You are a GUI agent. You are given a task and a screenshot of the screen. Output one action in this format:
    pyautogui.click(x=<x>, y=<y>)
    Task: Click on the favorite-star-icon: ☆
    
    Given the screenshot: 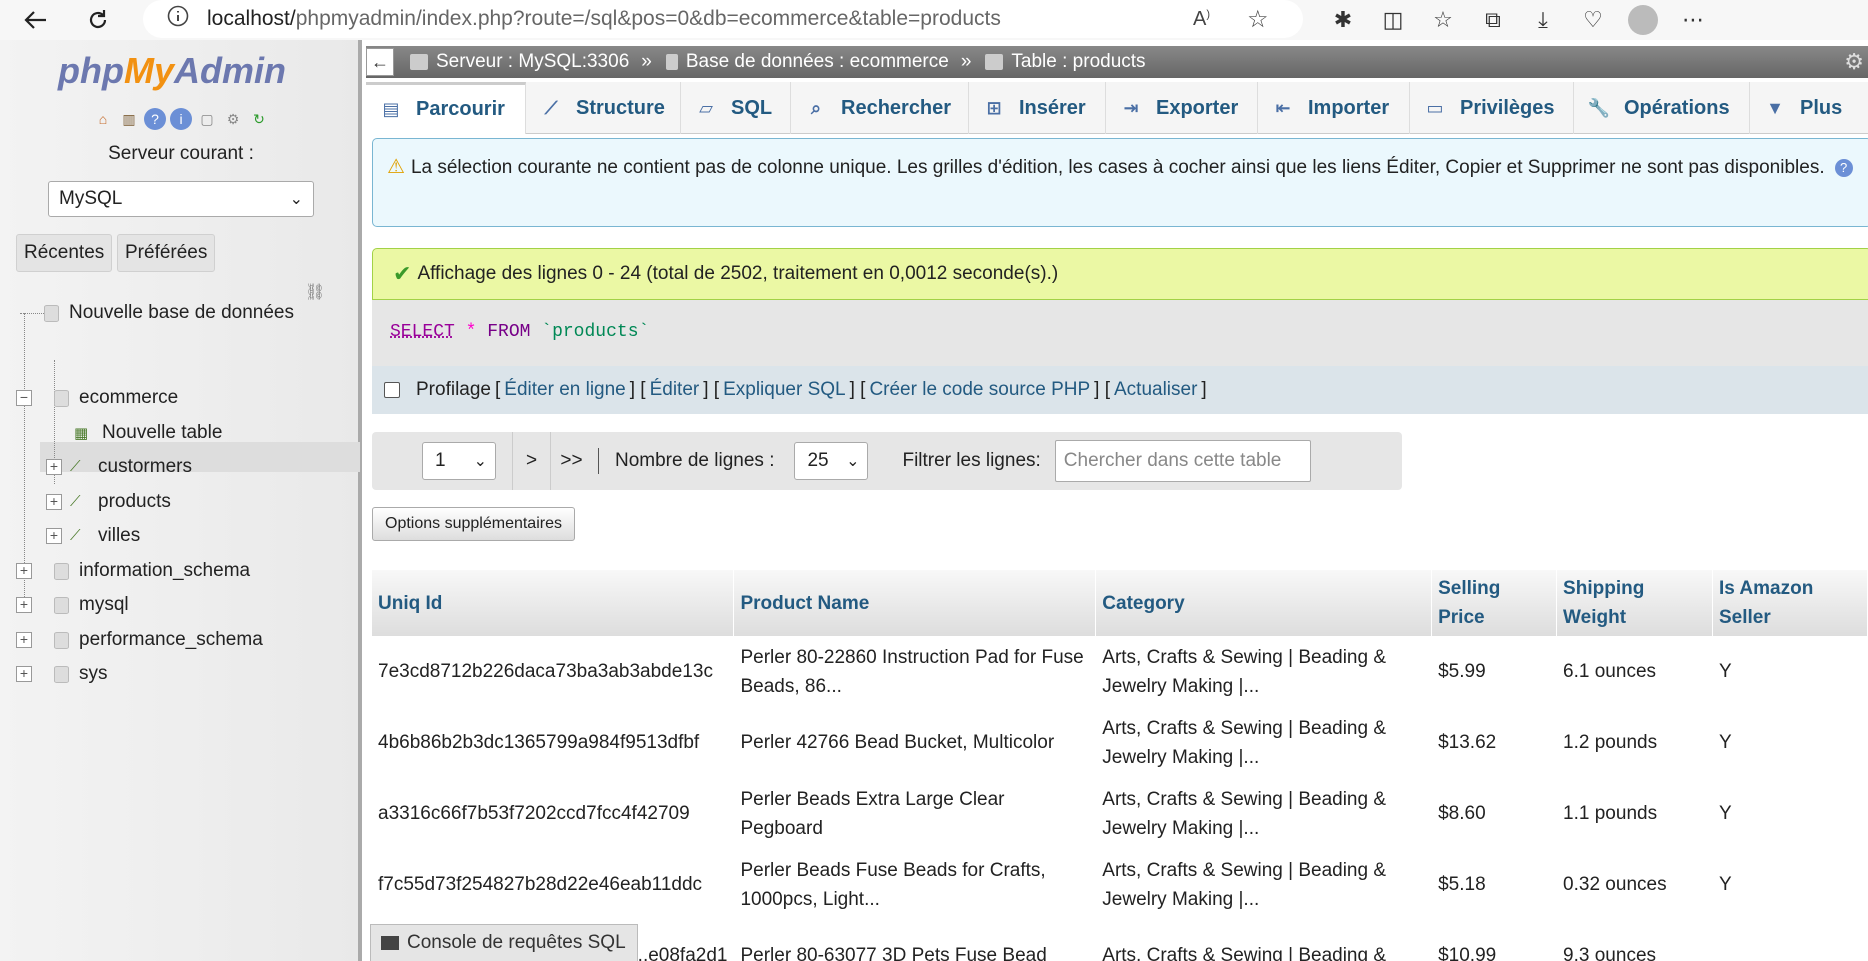 What is the action you would take?
    pyautogui.click(x=1258, y=19)
    